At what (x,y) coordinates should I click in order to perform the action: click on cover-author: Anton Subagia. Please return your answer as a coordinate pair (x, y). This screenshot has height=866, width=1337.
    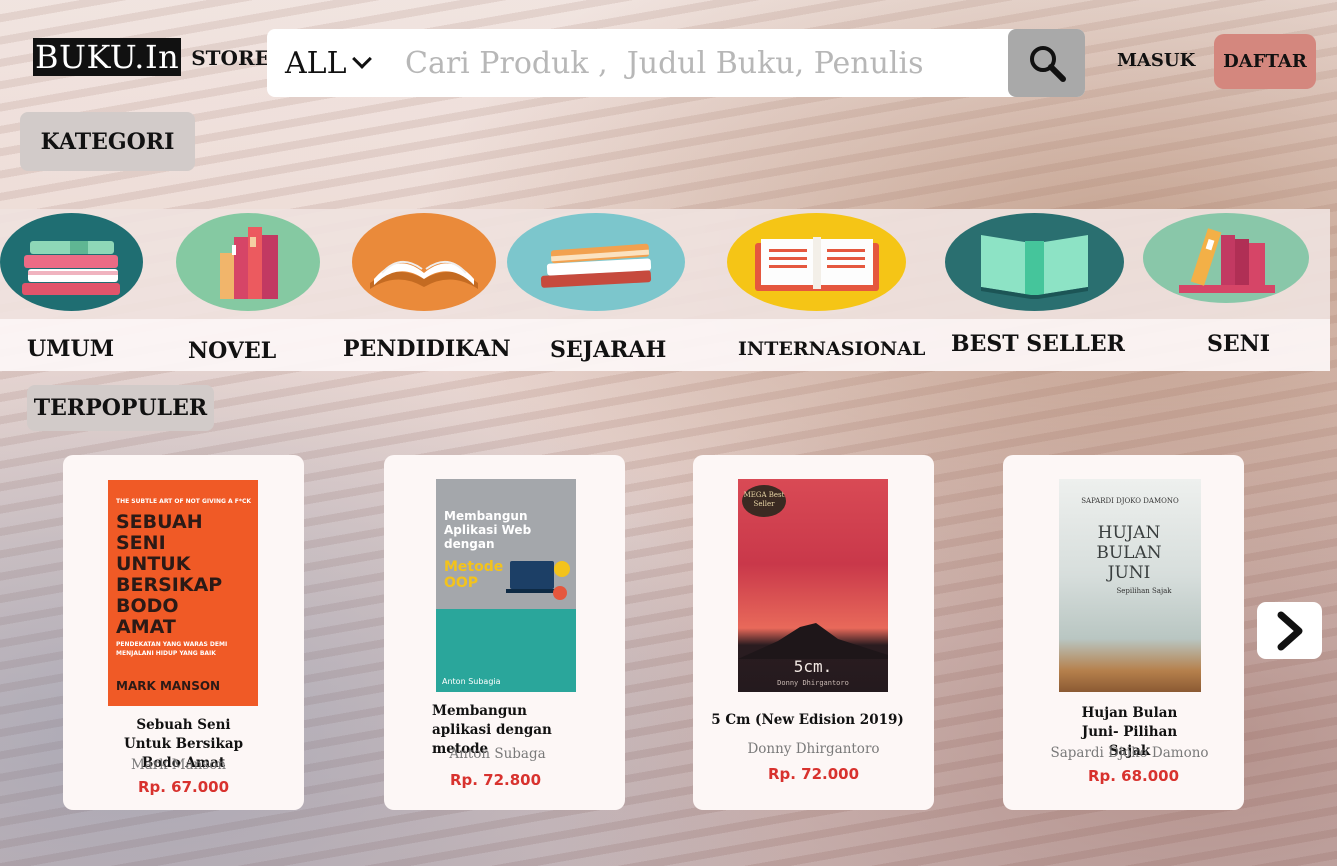
    Looking at the image, I should click on (471, 681).